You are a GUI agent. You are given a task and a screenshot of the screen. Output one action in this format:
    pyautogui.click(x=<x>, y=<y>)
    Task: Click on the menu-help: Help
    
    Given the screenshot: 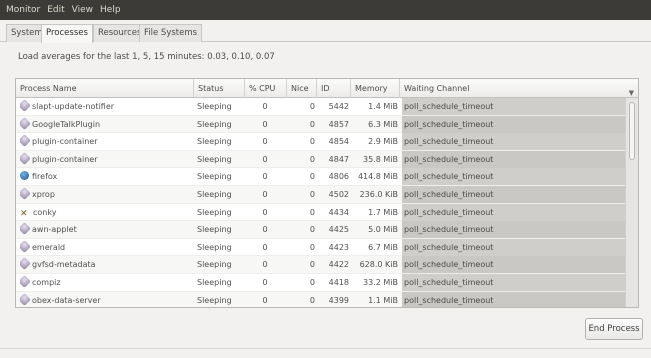 What is the action you would take?
    pyautogui.click(x=110, y=10)
    